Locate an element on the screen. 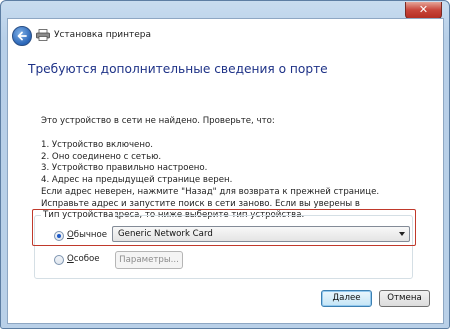  checklist-item: 4. Адрес на предыдущей странице верен. is located at coordinates (137, 179).